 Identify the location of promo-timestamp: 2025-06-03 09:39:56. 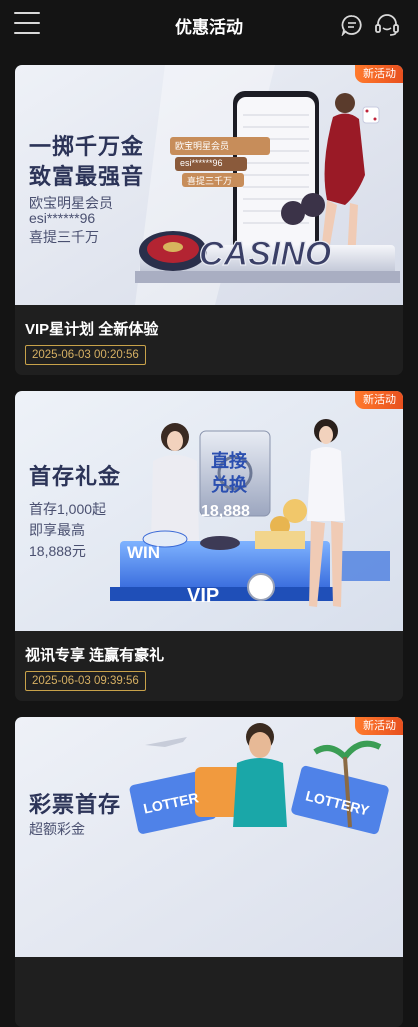
(85, 681).